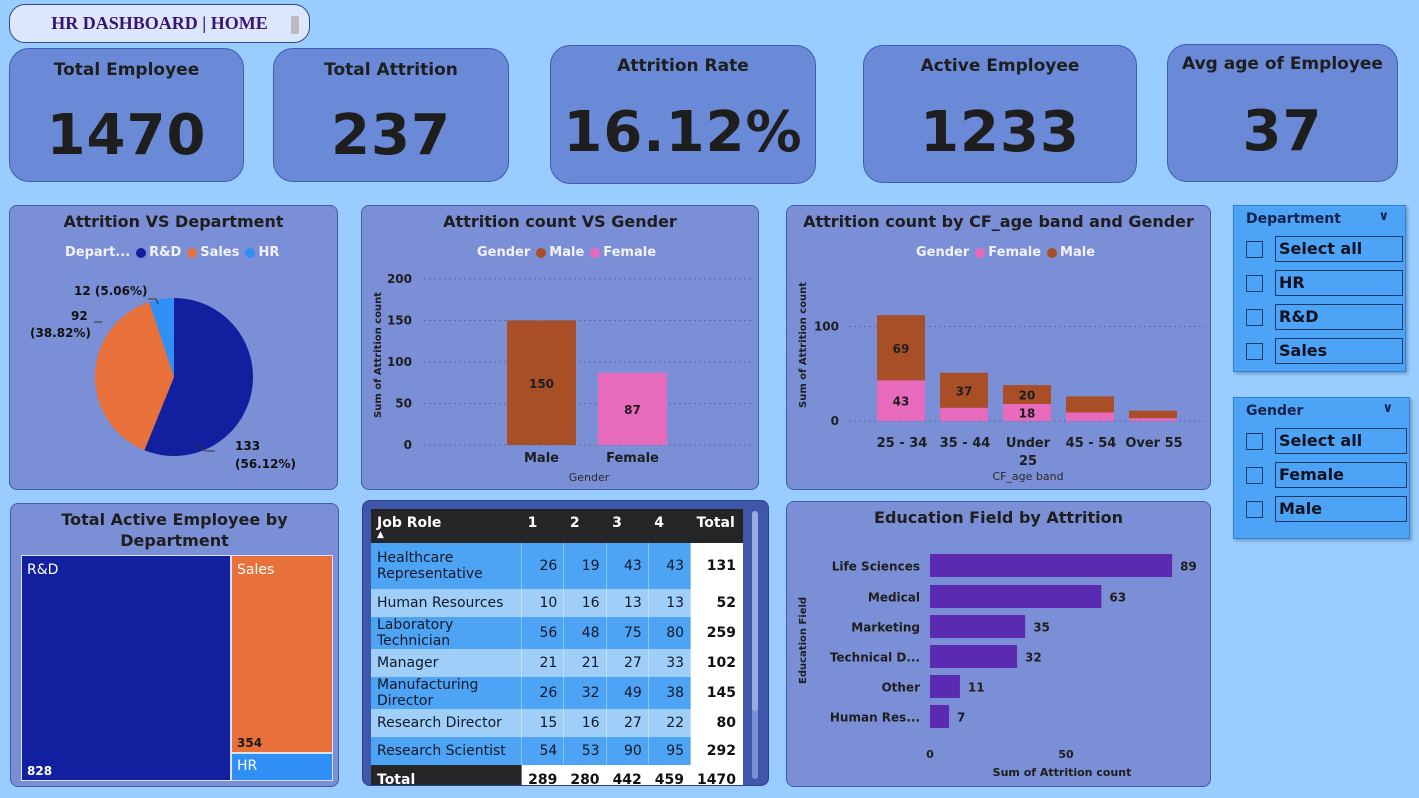 This screenshot has height=798, width=1419. What do you see at coordinates (557, 633) in the screenshot?
I see `table-row: Laboratory Technician 56 48 75 80 259` at bounding box center [557, 633].